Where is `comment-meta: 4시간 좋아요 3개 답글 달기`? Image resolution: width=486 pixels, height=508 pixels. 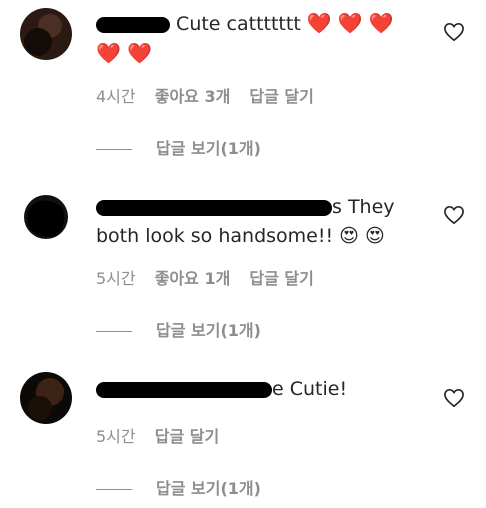 comment-meta: 4시간 좋아요 3개 답글 달기 is located at coordinates (212, 95).